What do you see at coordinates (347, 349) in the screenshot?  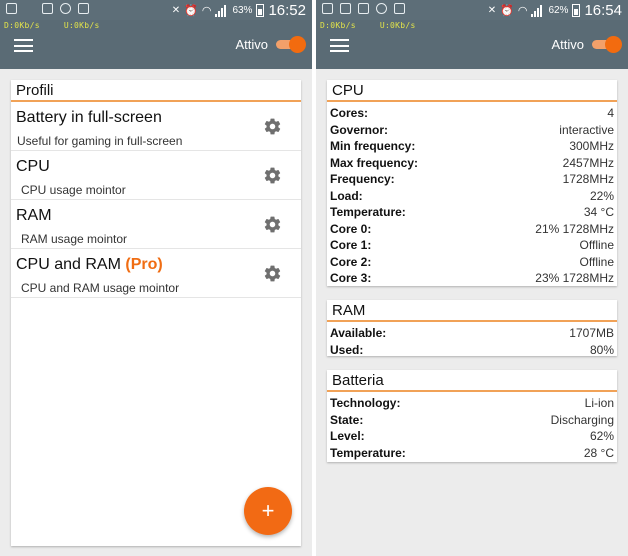 I see `info-key: Used:` at bounding box center [347, 349].